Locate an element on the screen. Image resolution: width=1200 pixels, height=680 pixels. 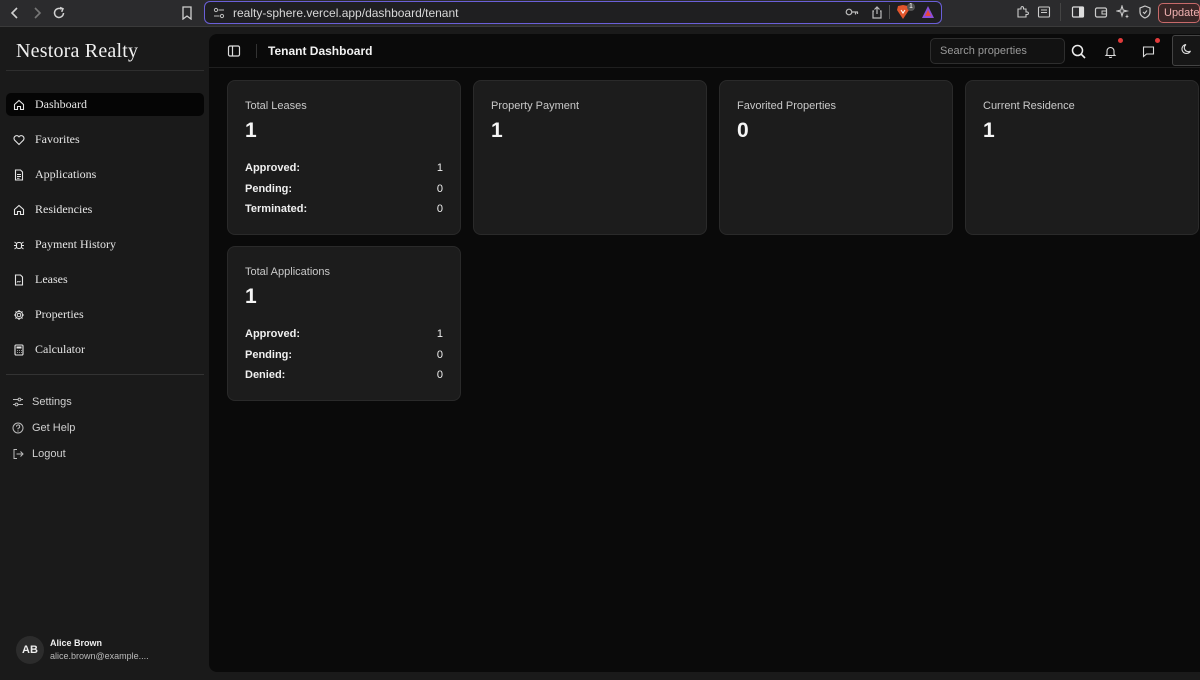
breakdown-value: 1 is located at coordinates (439, 334).